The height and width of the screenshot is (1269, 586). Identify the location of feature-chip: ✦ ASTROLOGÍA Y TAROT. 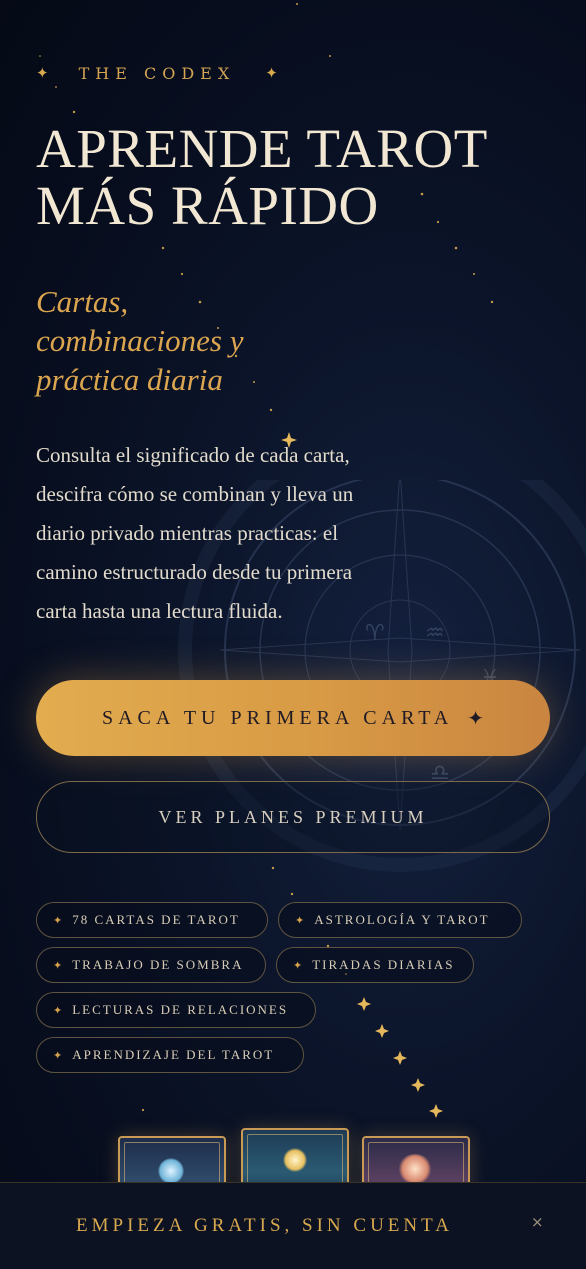
(400, 920).